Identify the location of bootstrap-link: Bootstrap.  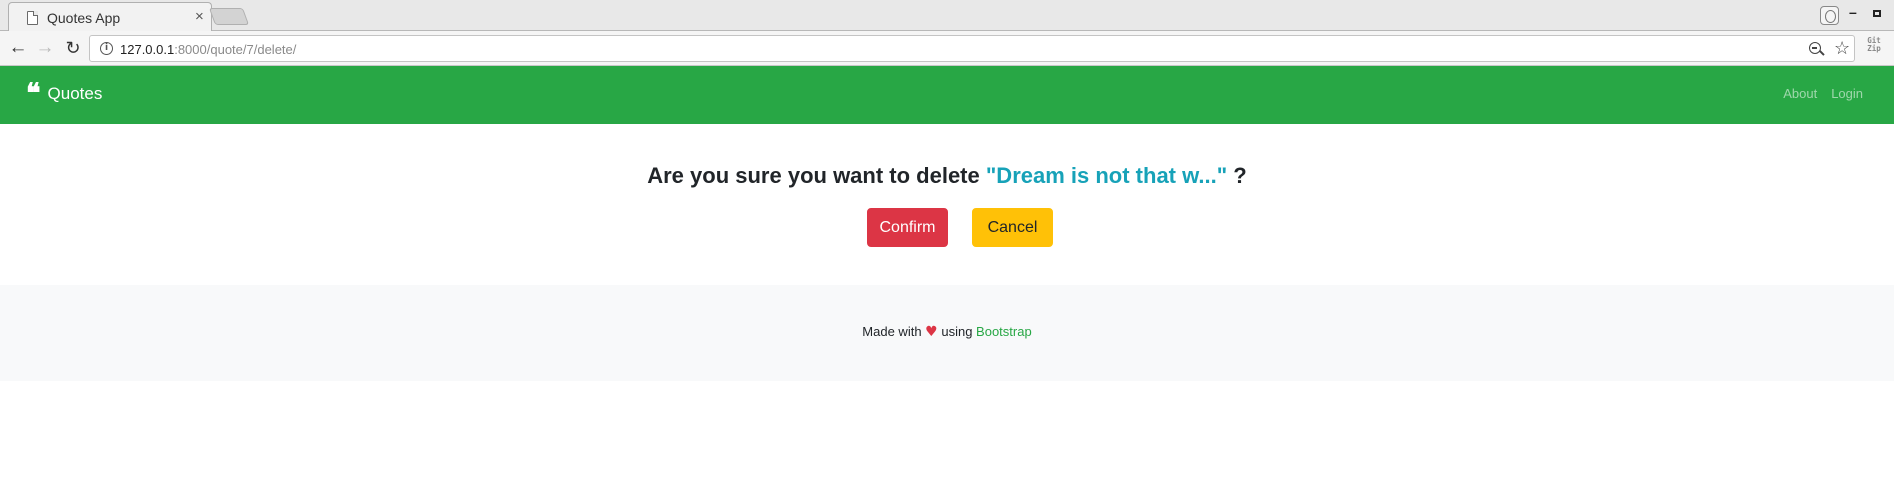
(1004, 331).